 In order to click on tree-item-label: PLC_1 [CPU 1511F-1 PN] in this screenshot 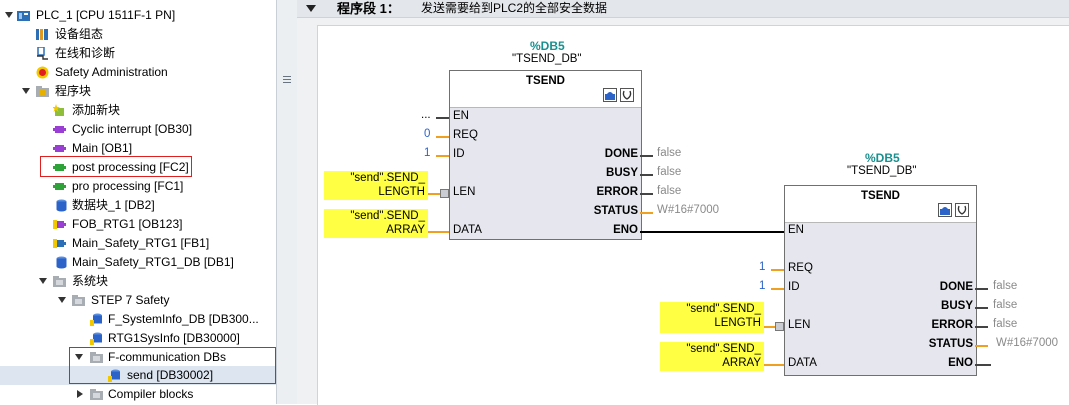, I will do `click(106, 15)`.